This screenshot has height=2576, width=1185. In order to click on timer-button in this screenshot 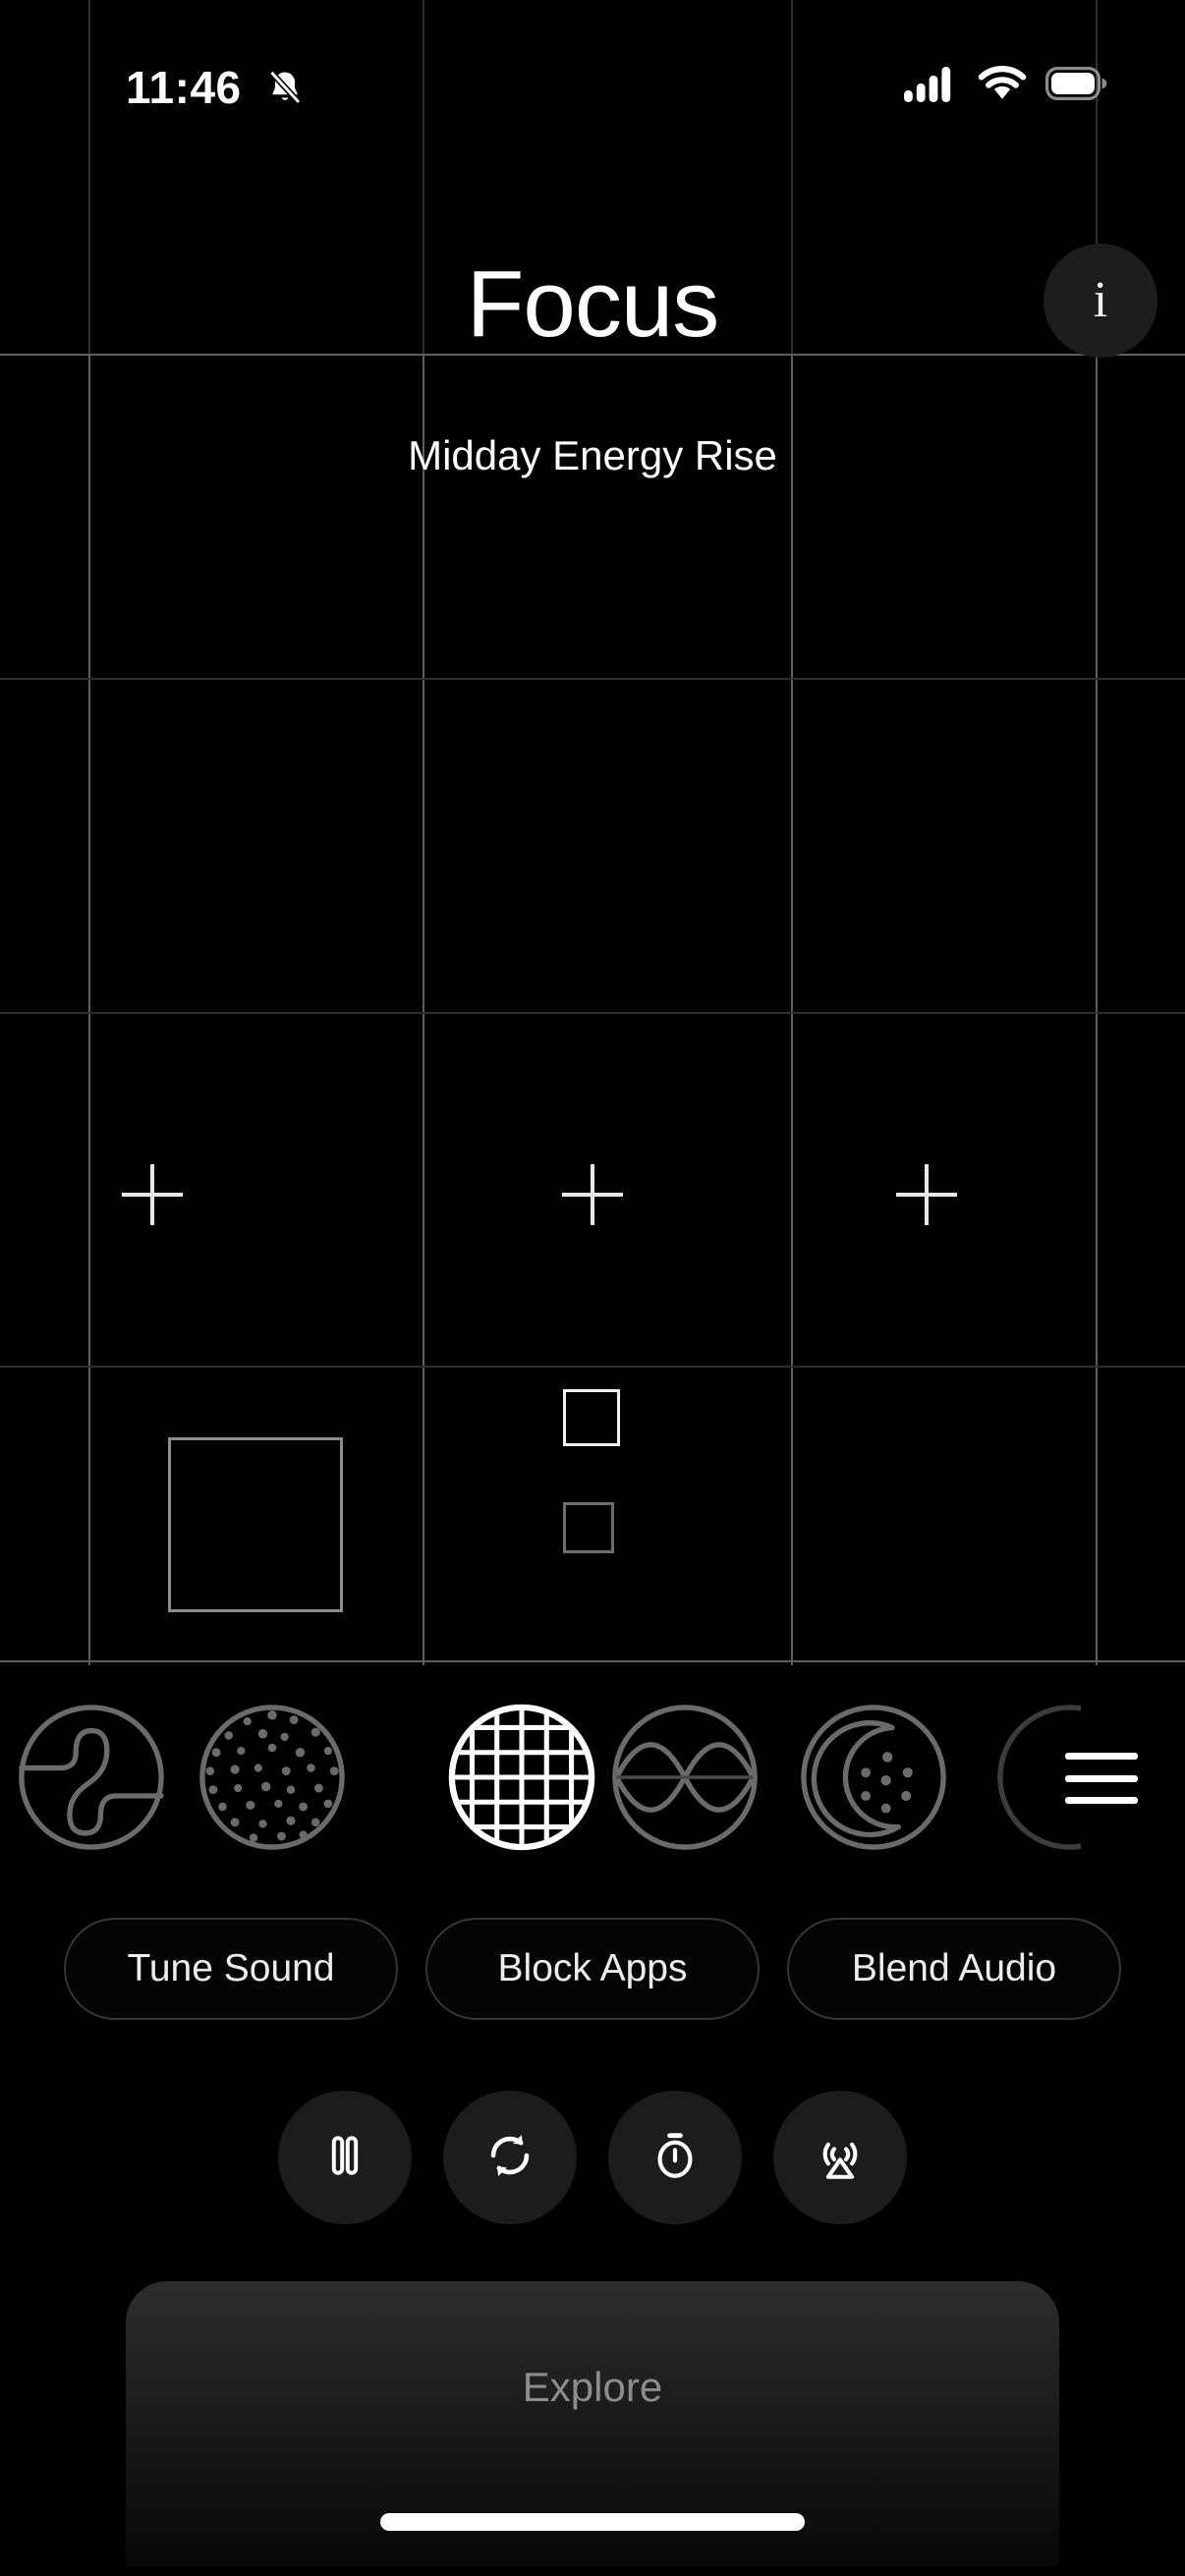, I will do `click(675, 2157)`.